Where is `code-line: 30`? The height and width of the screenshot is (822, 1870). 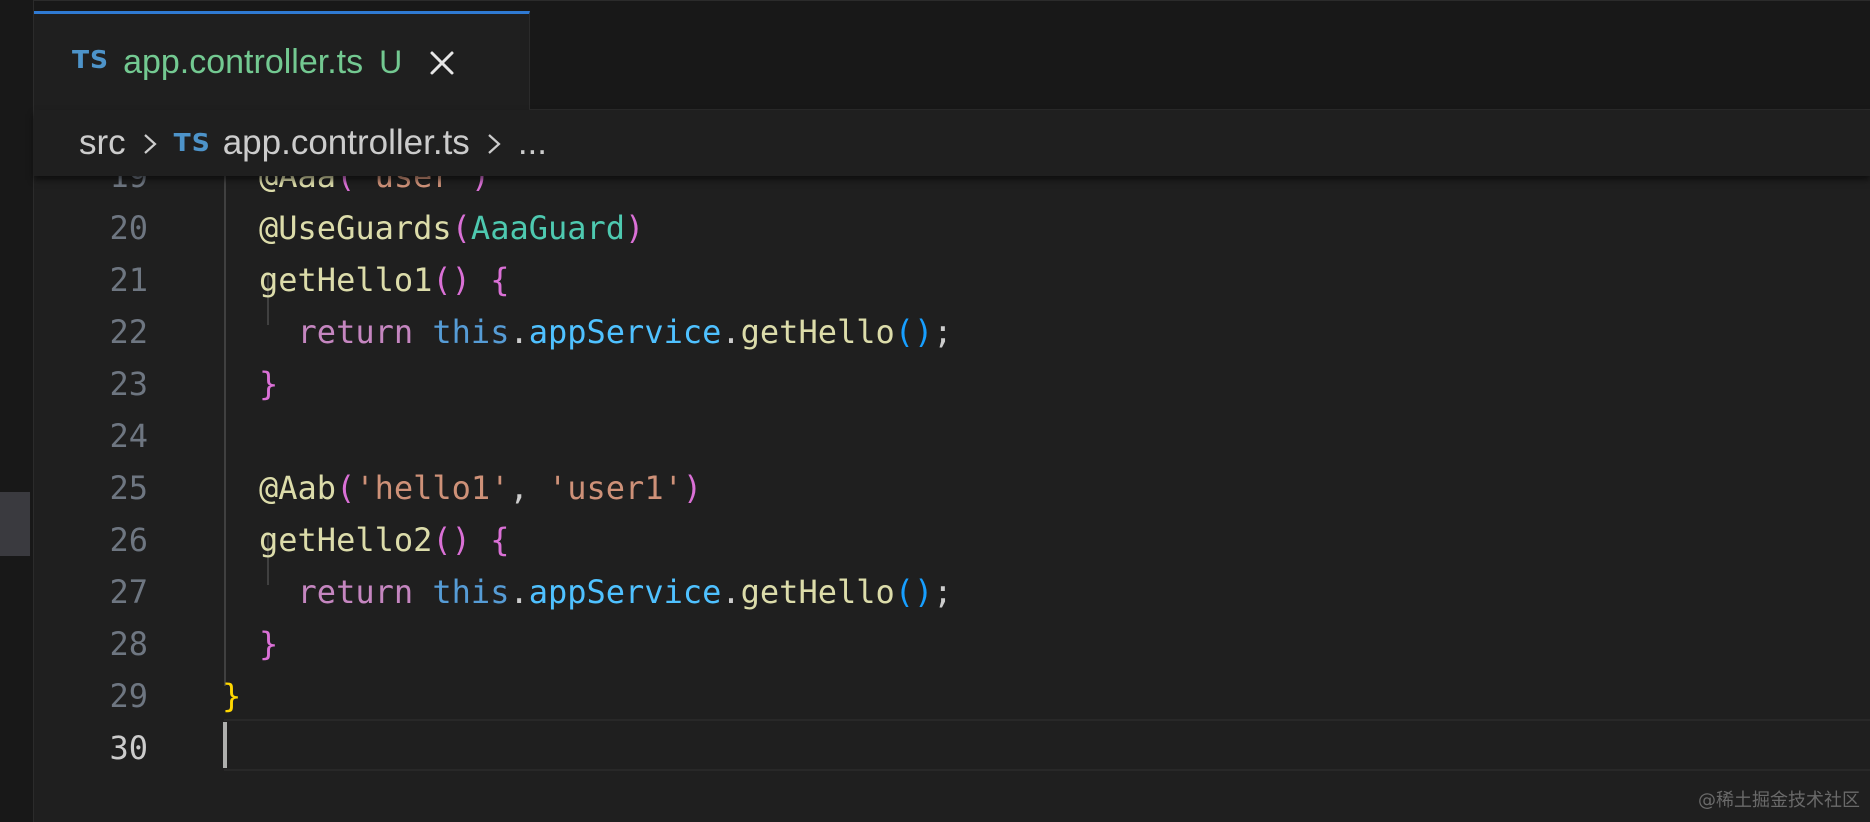
code-line: 30 is located at coordinates (952, 748).